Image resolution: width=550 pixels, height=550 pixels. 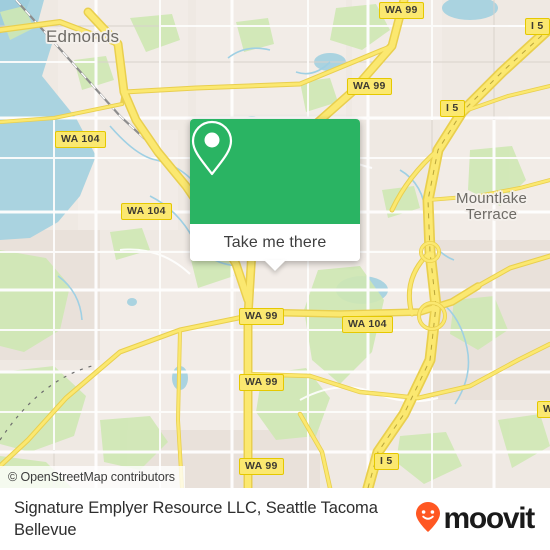 I want to click on moovit-logo: moovit, so click(x=475, y=519).